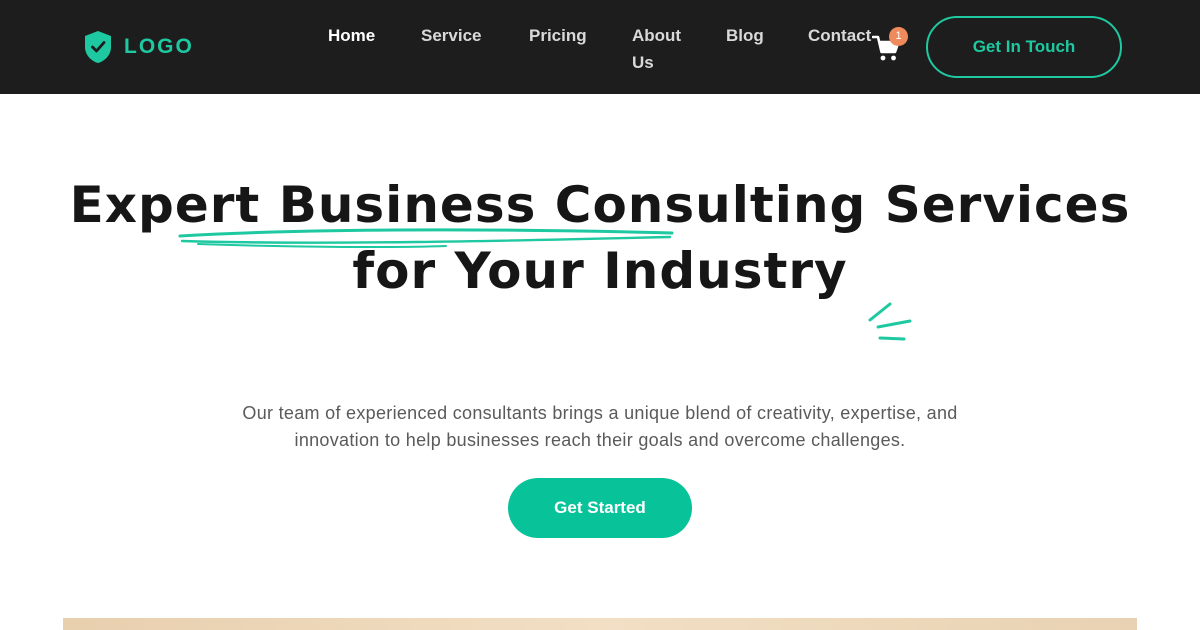  I want to click on nav-item-about-us: About Us, so click(660, 49).